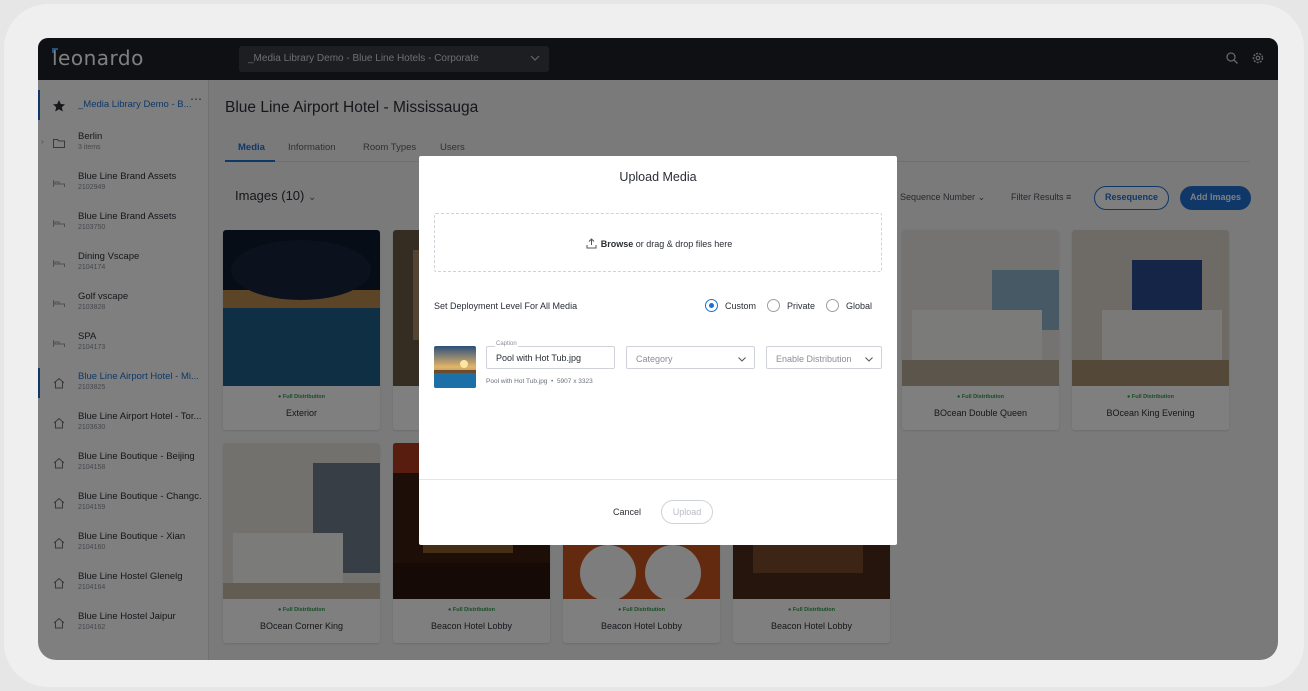 The image size is (1308, 691). I want to click on category-select: Category, so click(690, 357).